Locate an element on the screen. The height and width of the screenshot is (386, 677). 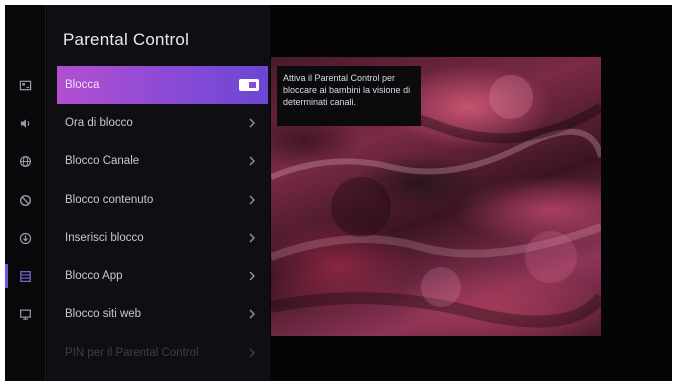
menu-item-label: Blocco siti web is located at coordinates (103, 314).